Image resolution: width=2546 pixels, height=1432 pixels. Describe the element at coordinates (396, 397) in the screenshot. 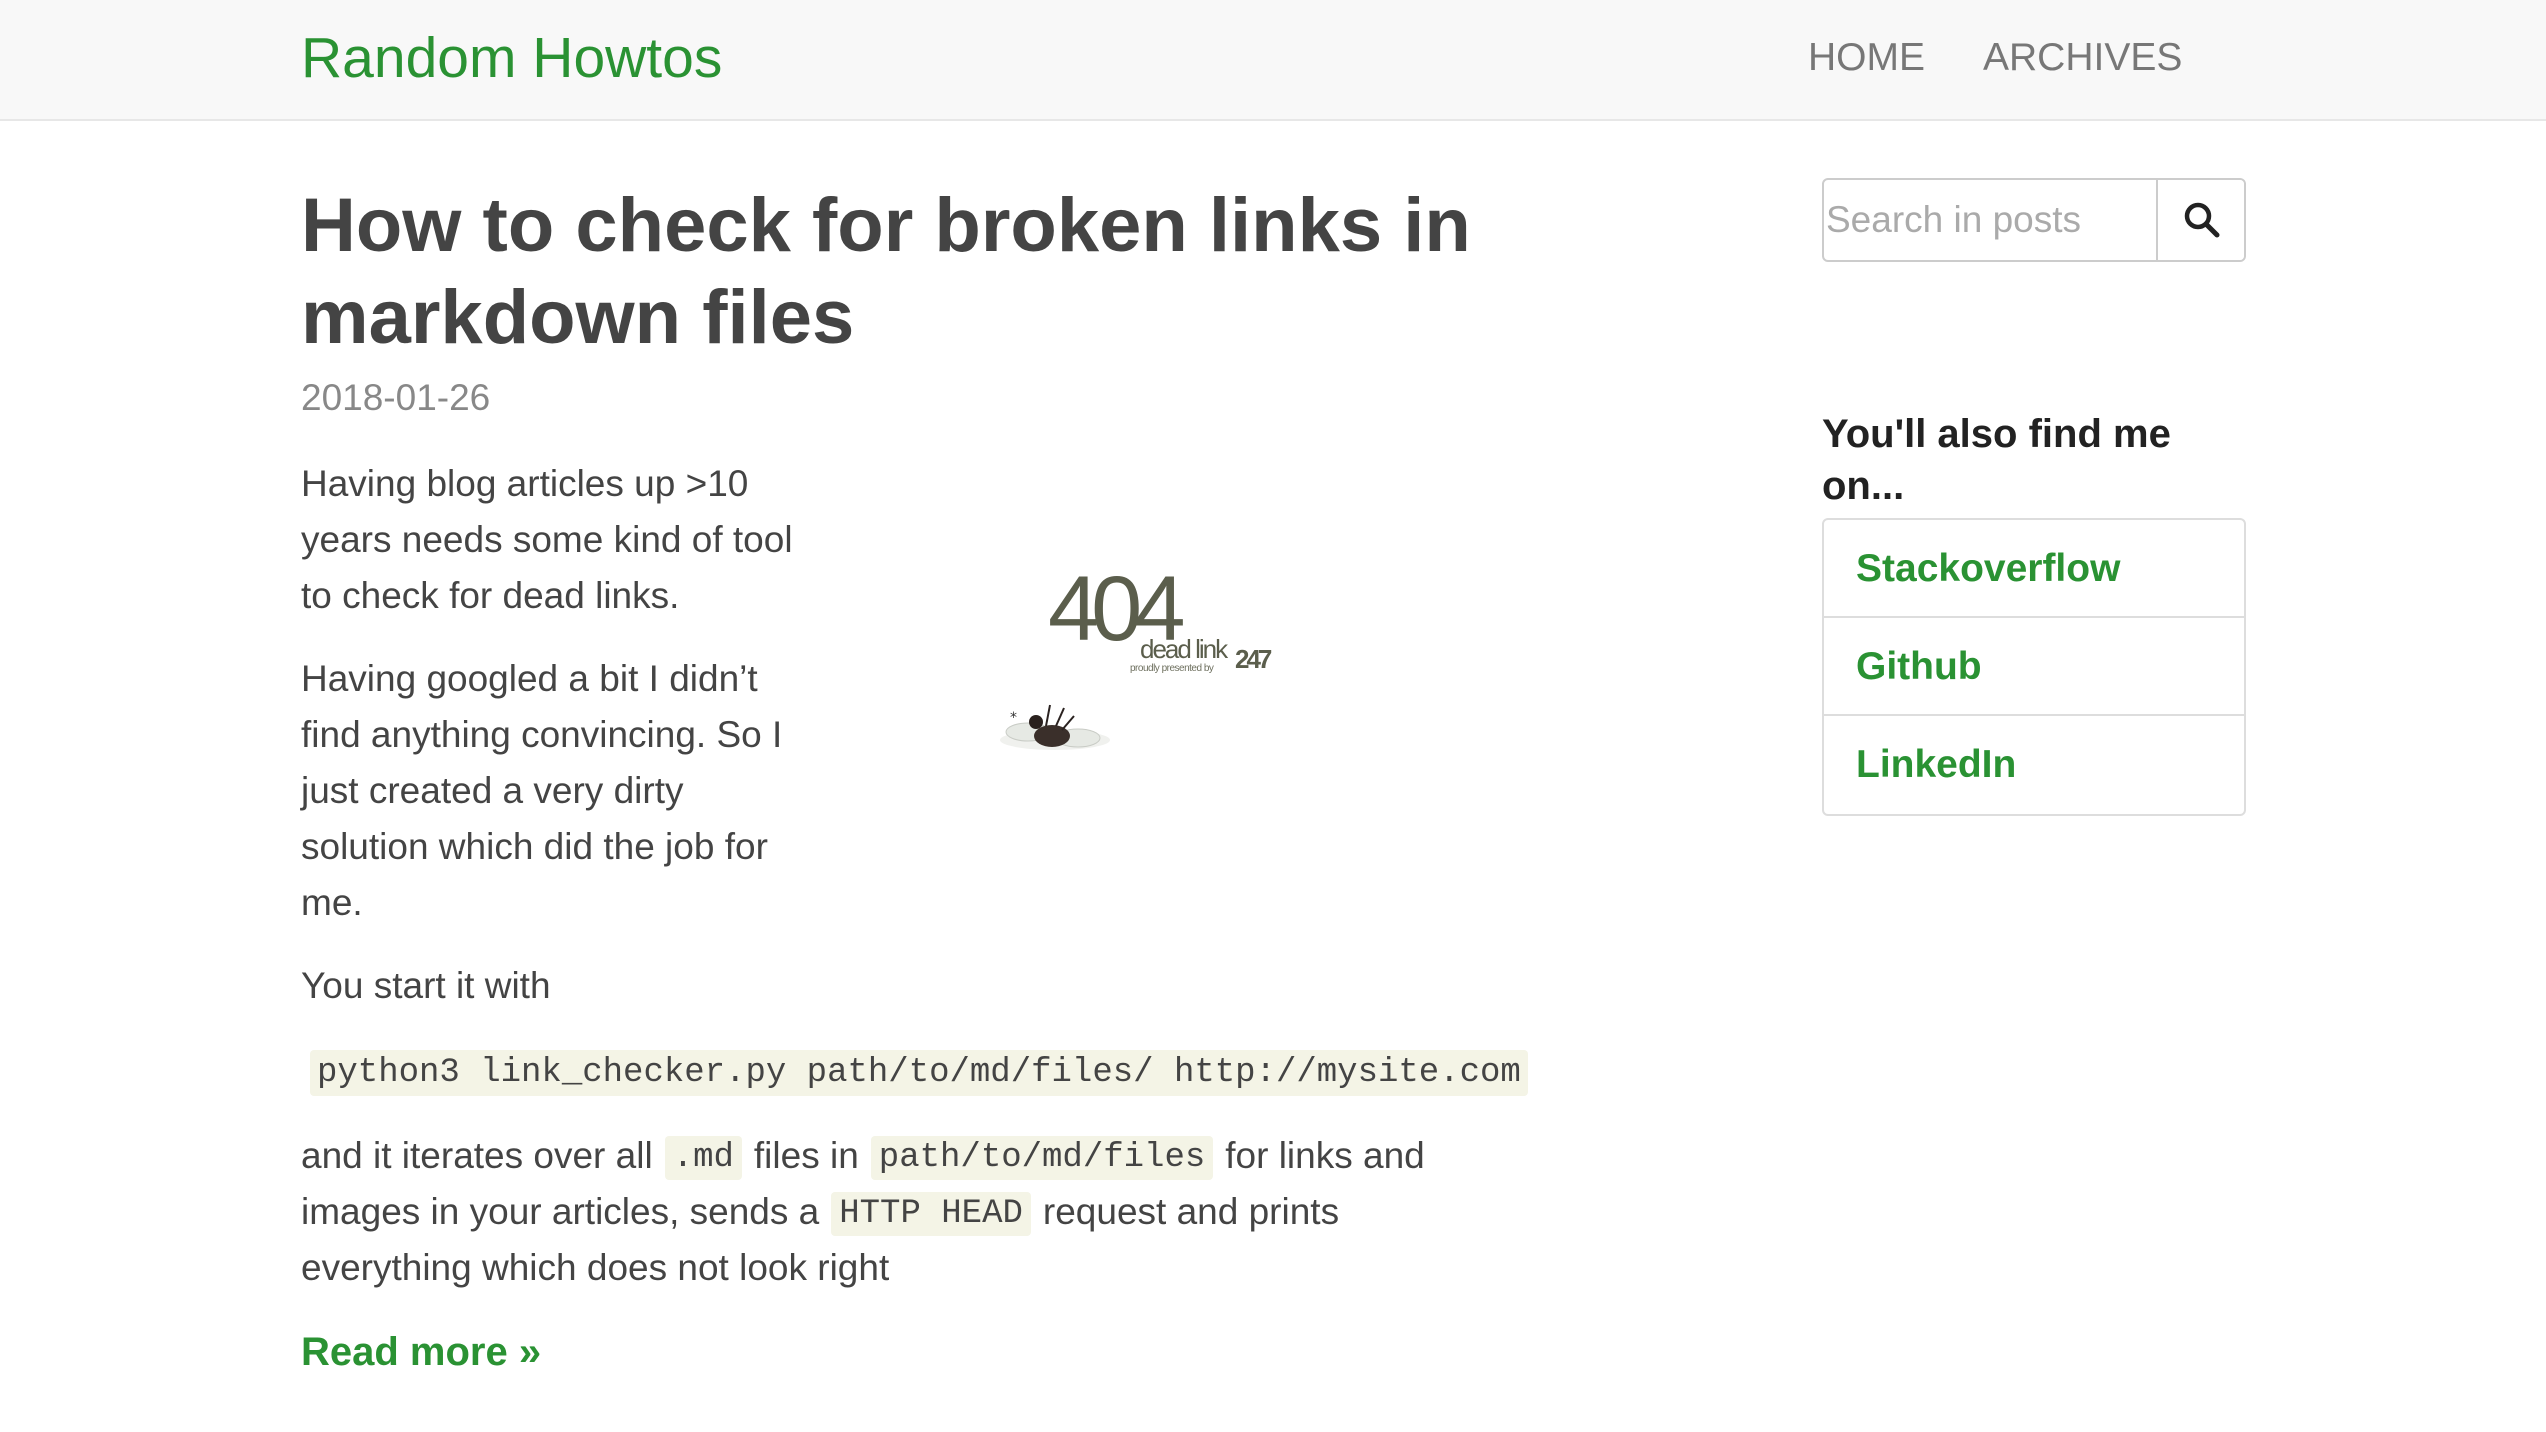

I see `post-date: 2018-01-26` at that location.